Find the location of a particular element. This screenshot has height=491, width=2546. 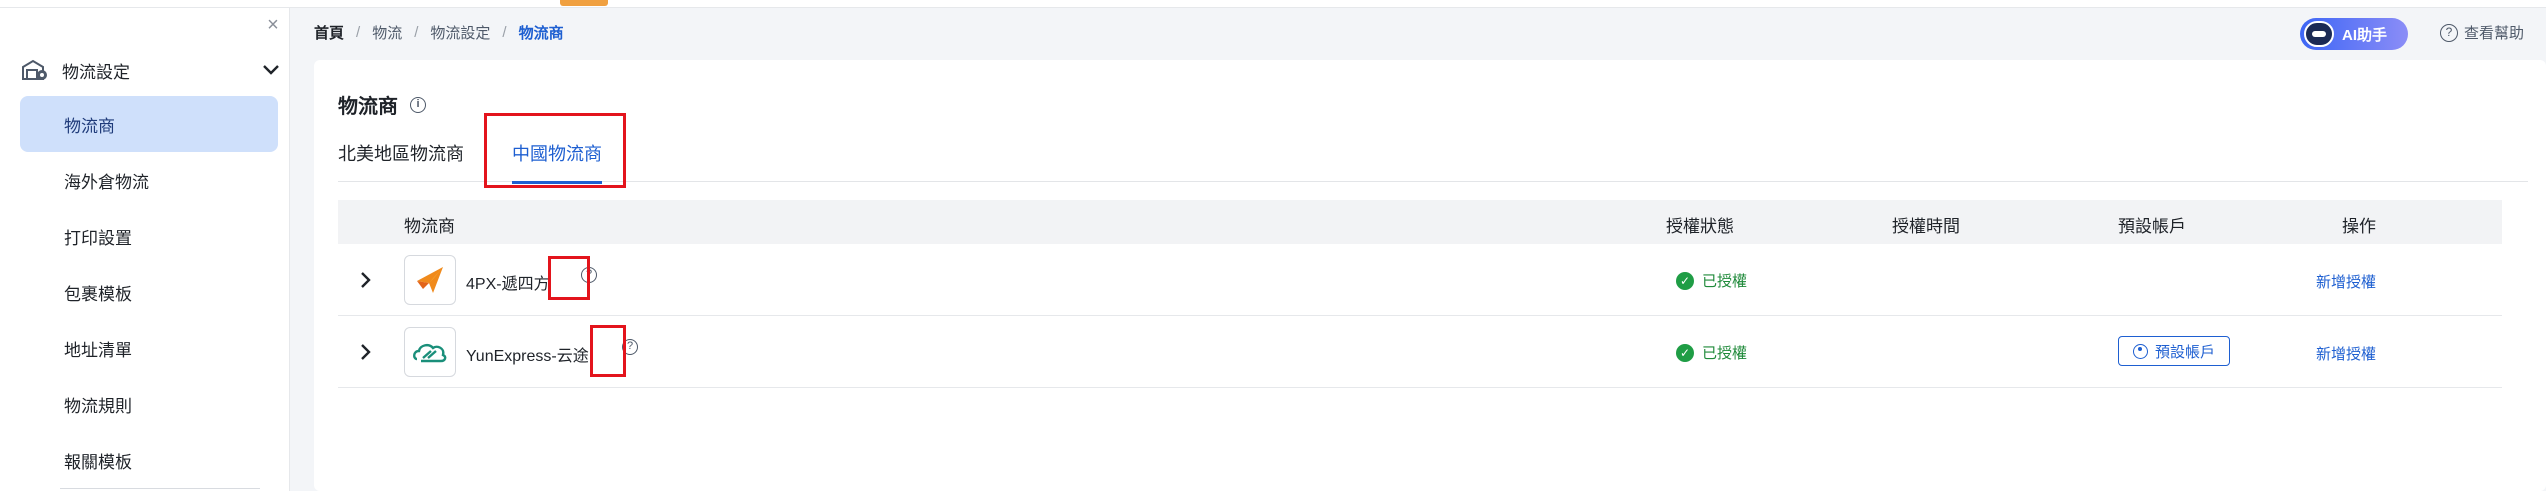

sidebar-item-print-settings: 打印設置 is located at coordinates (149, 236).